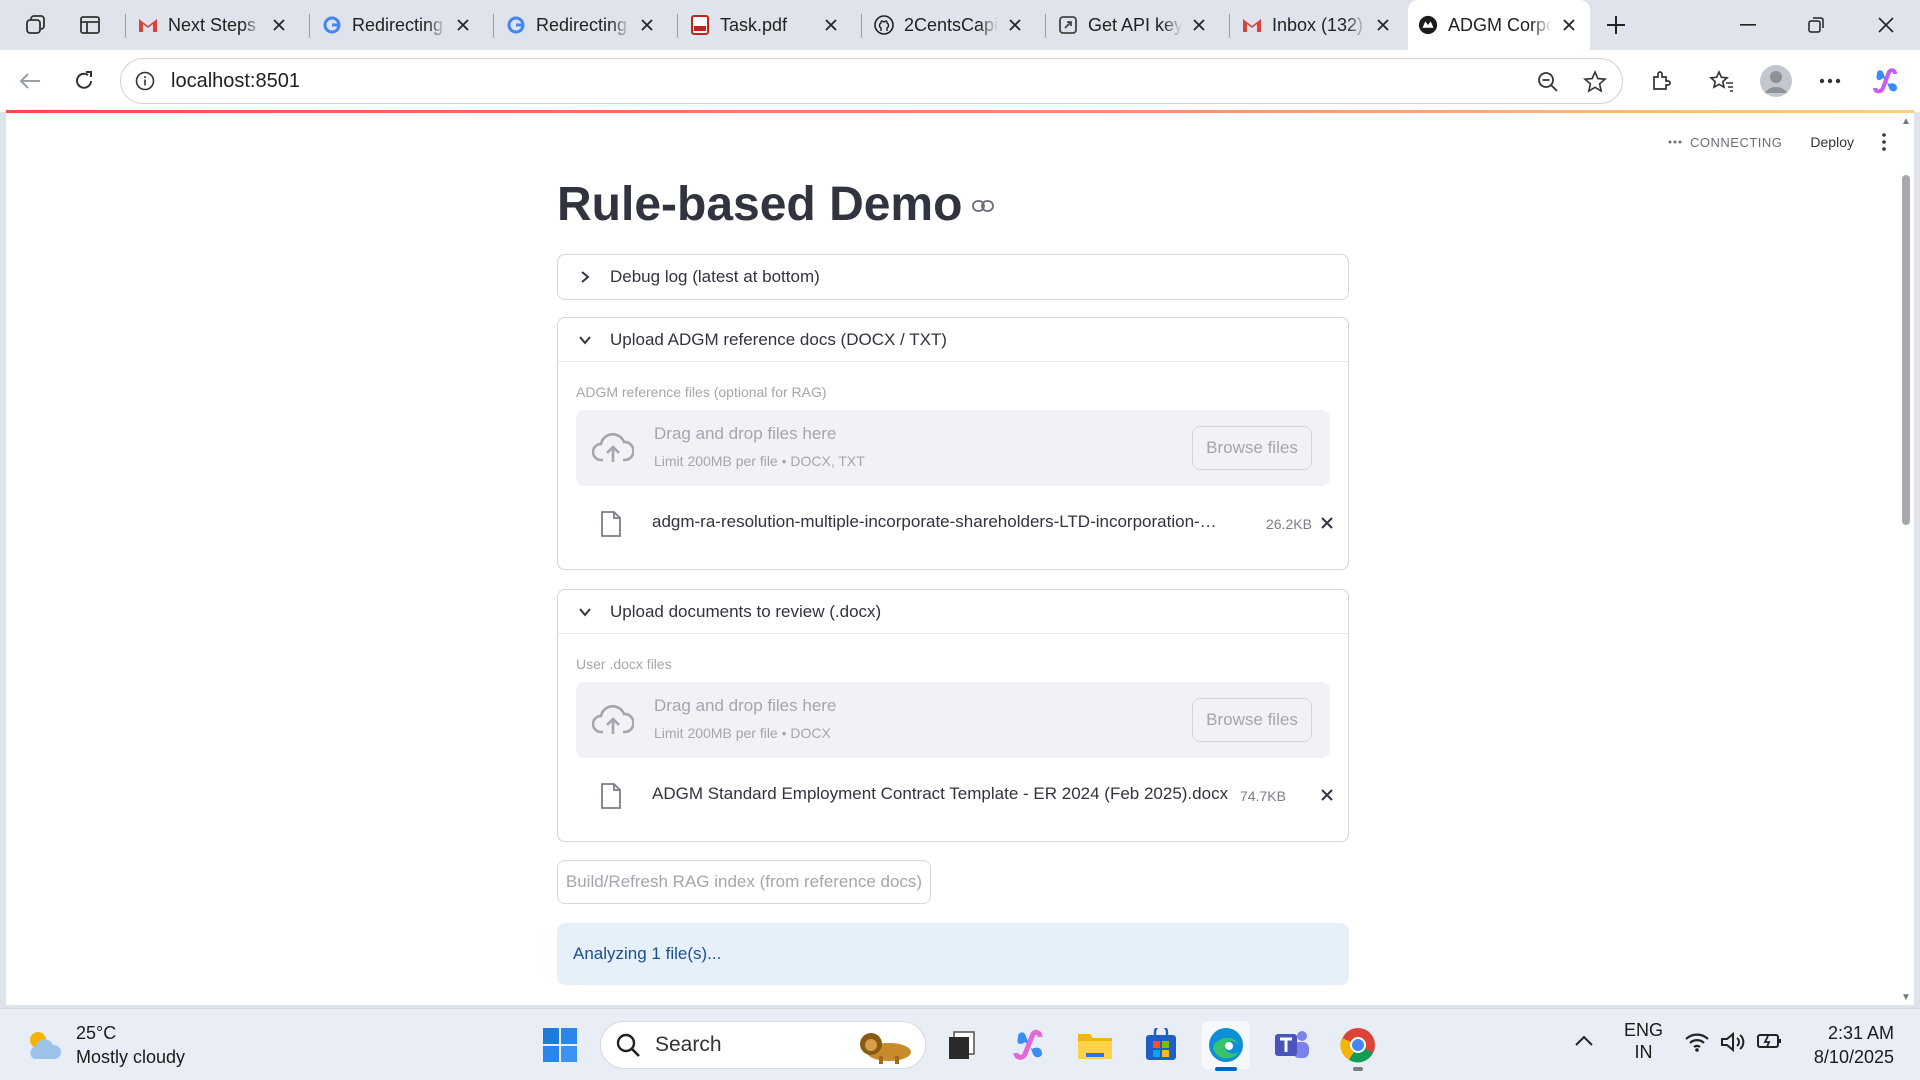  Describe the element at coordinates (1816, 25) in the screenshot. I see `restore-icon` at that location.